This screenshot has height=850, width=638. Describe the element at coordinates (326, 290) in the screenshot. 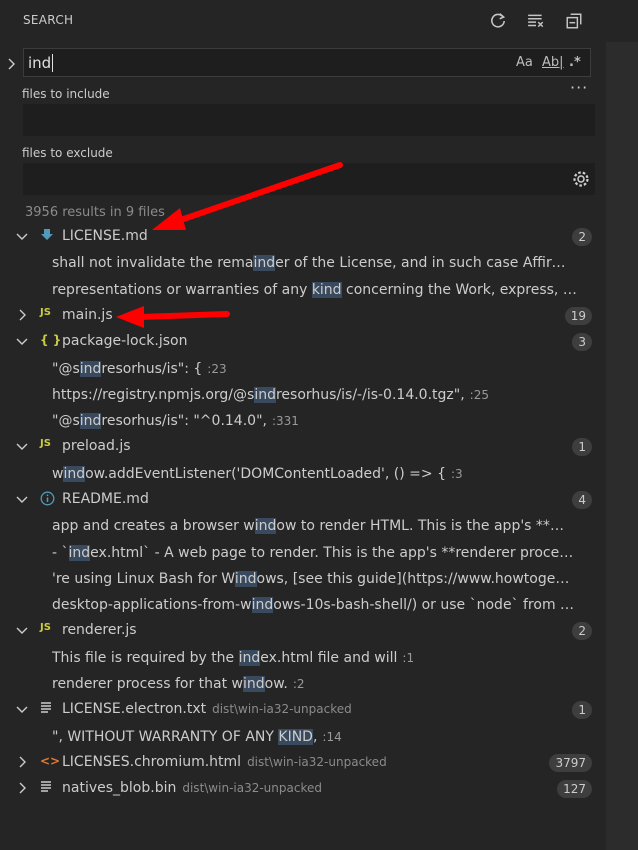

I see `match-highlight: kind` at that location.